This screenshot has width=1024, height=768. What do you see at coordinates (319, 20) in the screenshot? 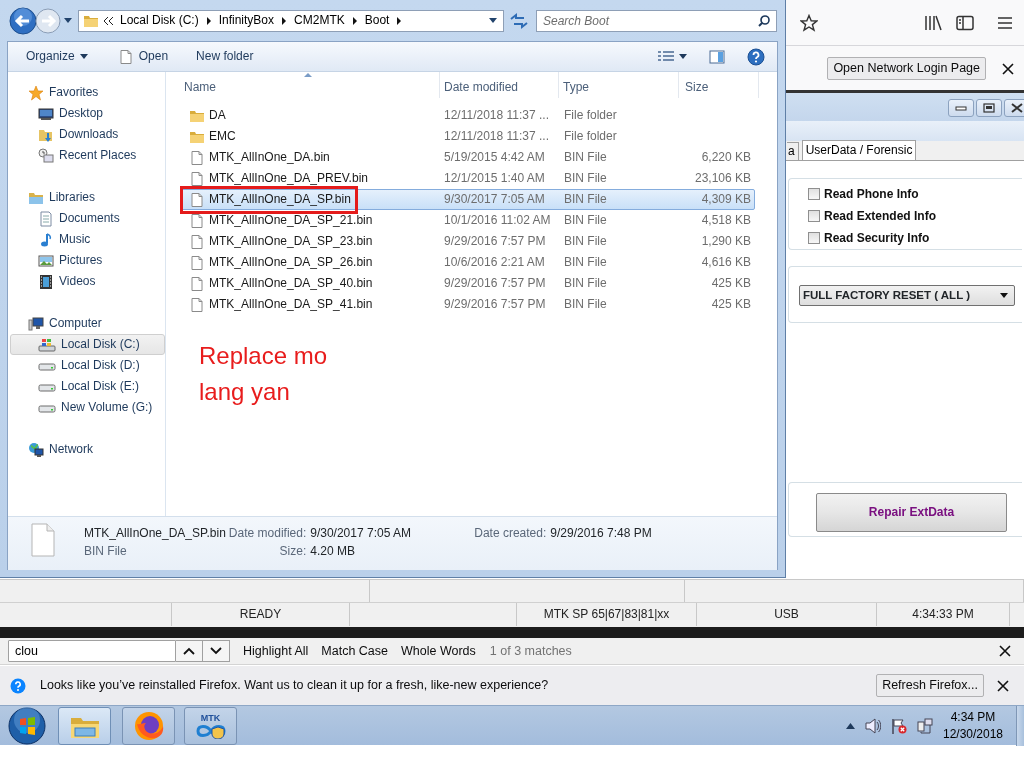
I see `breadcrumb-item: CM2MTK` at bounding box center [319, 20].